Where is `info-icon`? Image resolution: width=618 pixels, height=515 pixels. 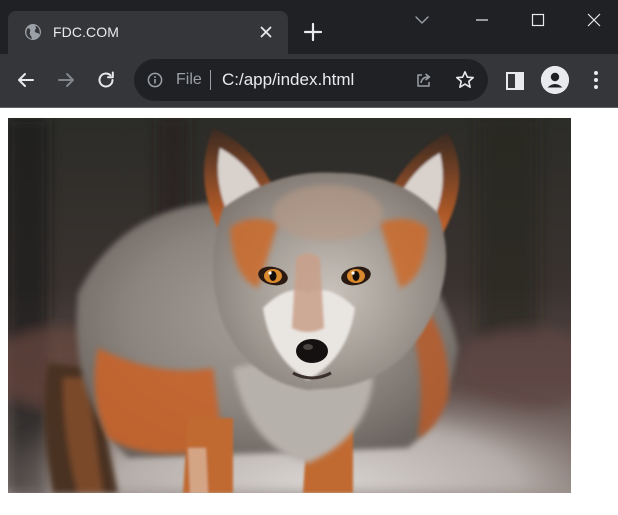
info-icon is located at coordinates (155, 80).